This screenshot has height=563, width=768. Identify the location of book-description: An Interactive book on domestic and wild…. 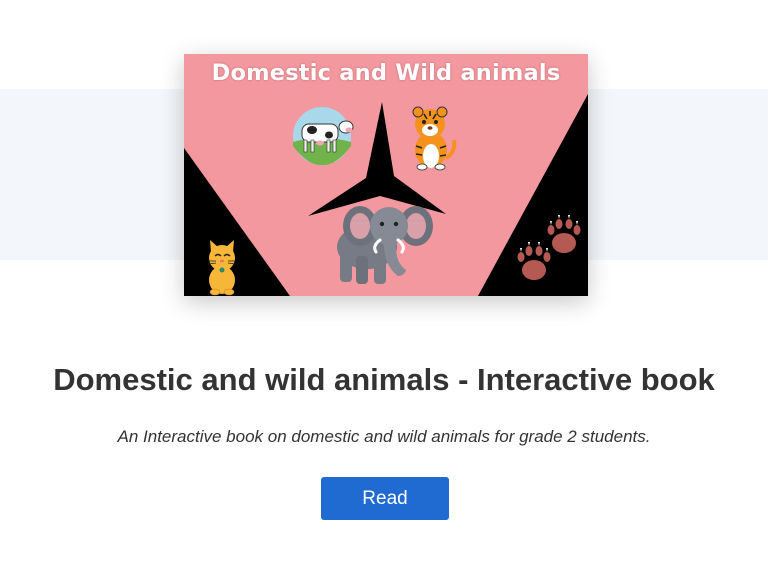
(384, 436).